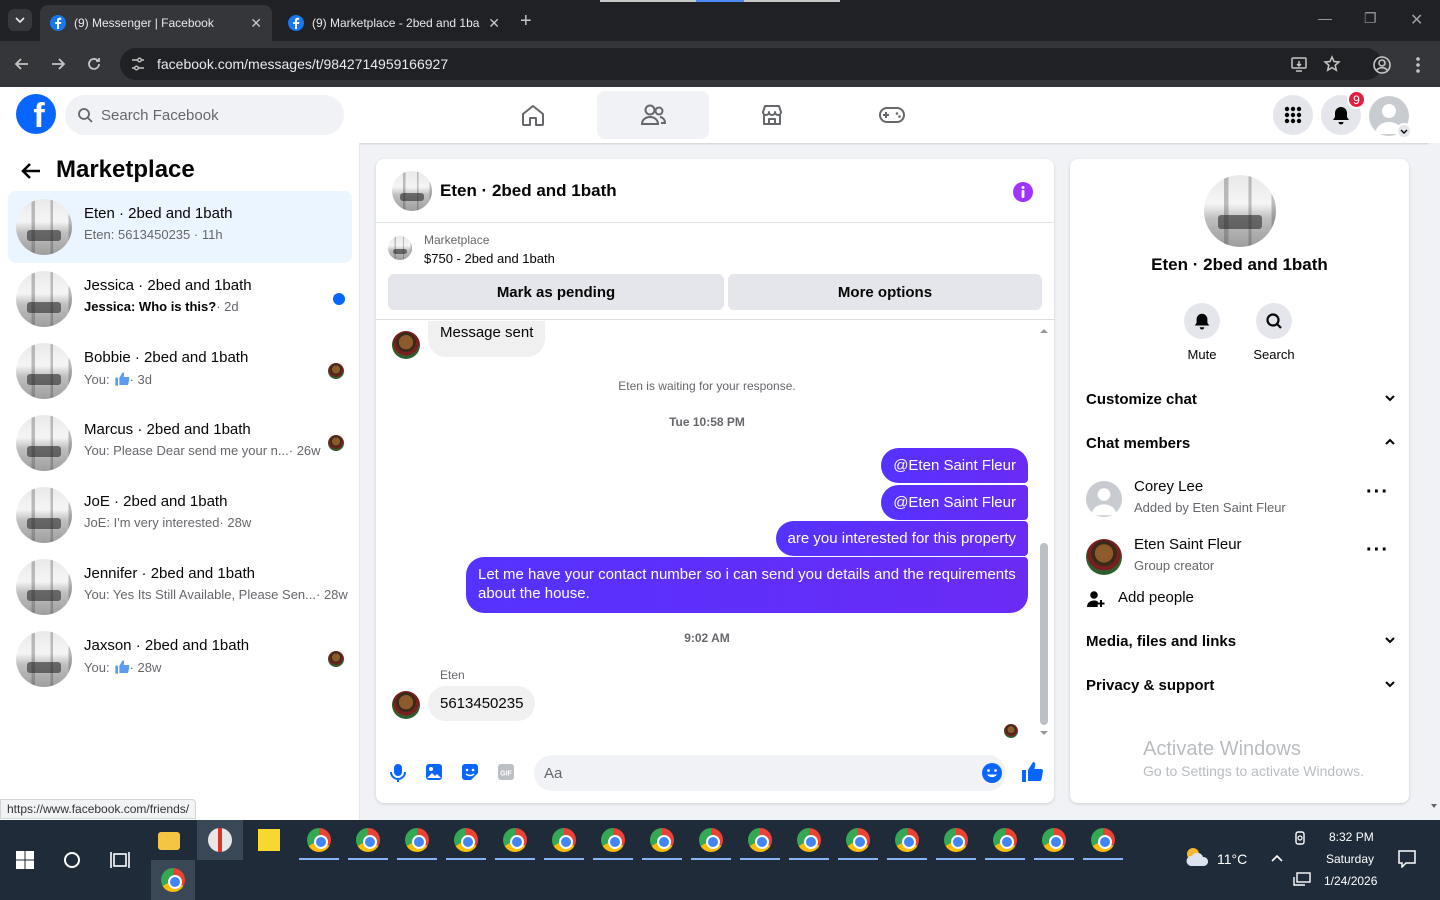 This screenshot has height=900, width=1440. Describe the element at coordinates (1293, 115) in the screenshot. I see `menu-button` at that location.